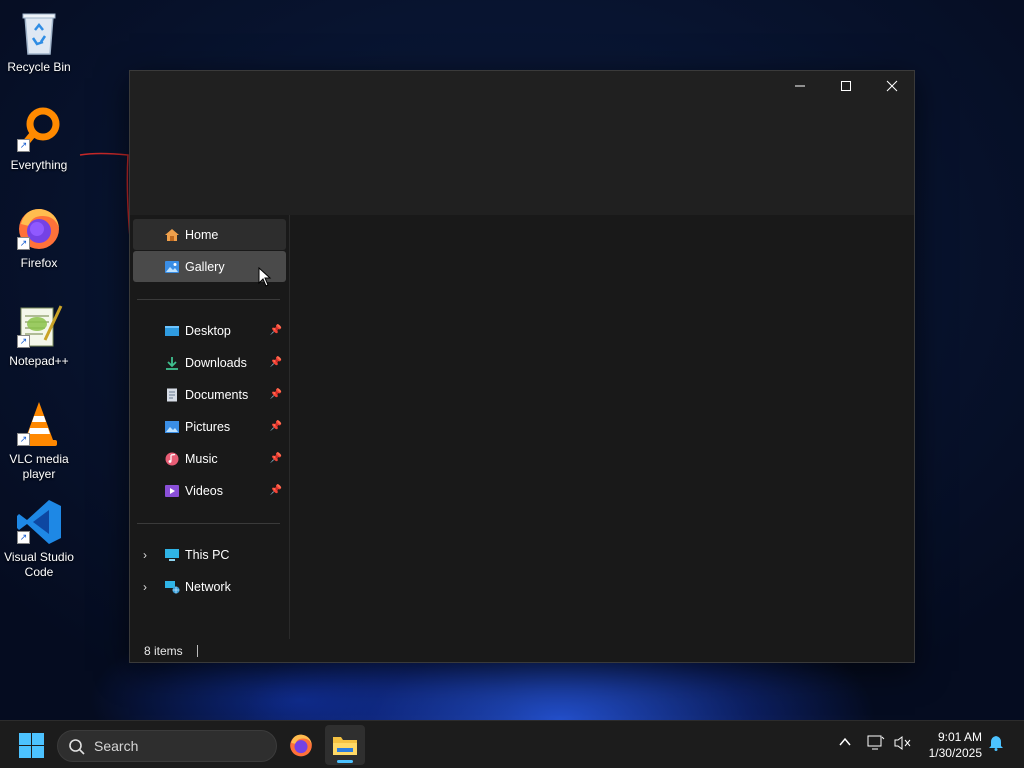 This screenshot has height=768, width=1024. I want to click on recycle-bin-icon, so click(39, 32).